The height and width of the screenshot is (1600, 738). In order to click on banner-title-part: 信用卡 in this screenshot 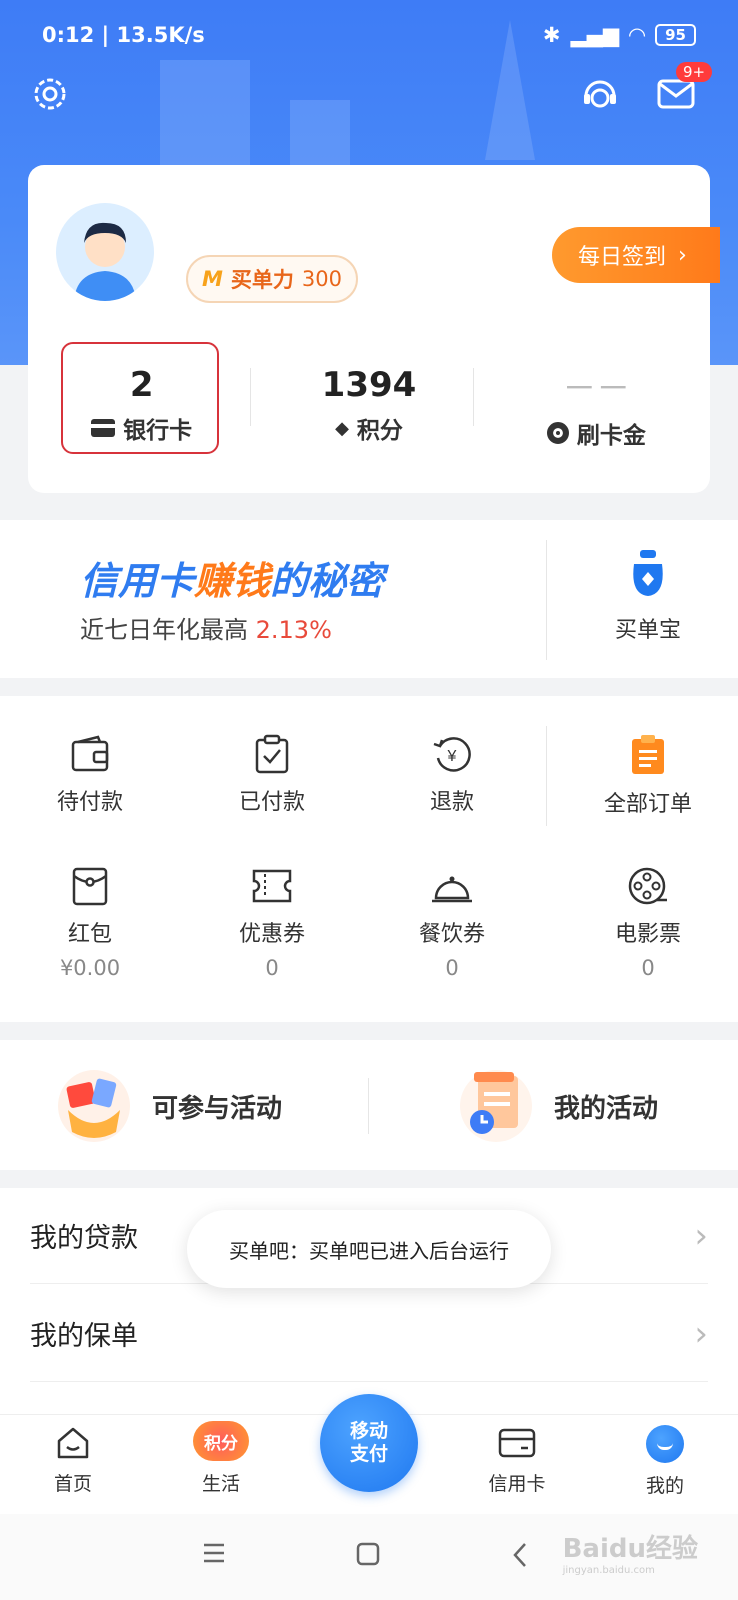, I will do `click(137, 581)`.